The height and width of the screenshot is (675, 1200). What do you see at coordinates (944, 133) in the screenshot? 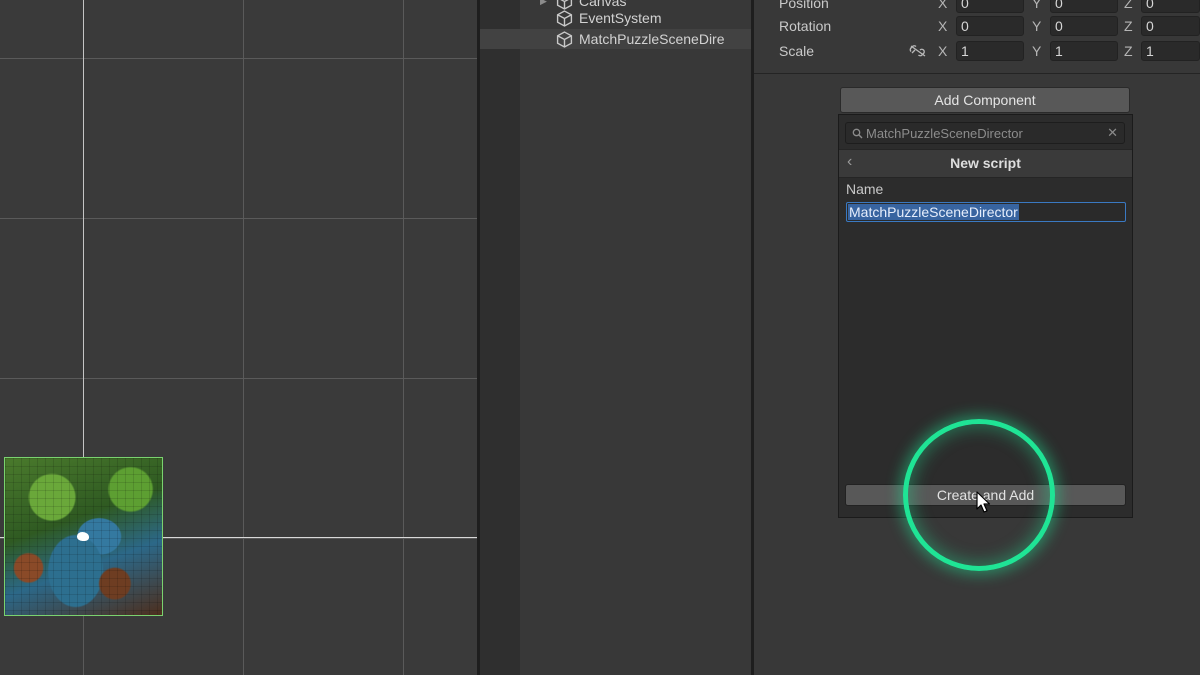
I see `search-value: MatchPuzzleSceneDirector` at bounding box center [944, 133].